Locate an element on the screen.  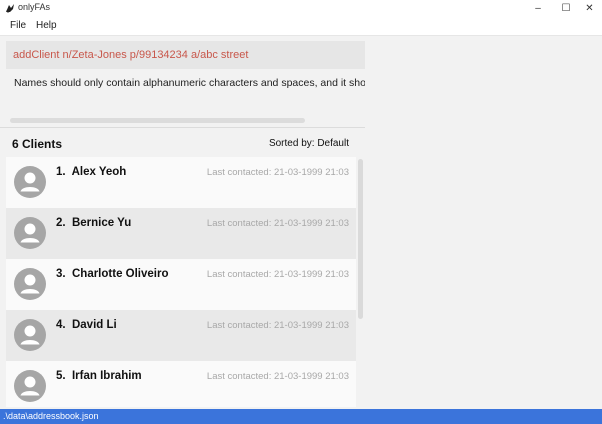
window-title: onlyFAs is located at coordinates (34, 7).